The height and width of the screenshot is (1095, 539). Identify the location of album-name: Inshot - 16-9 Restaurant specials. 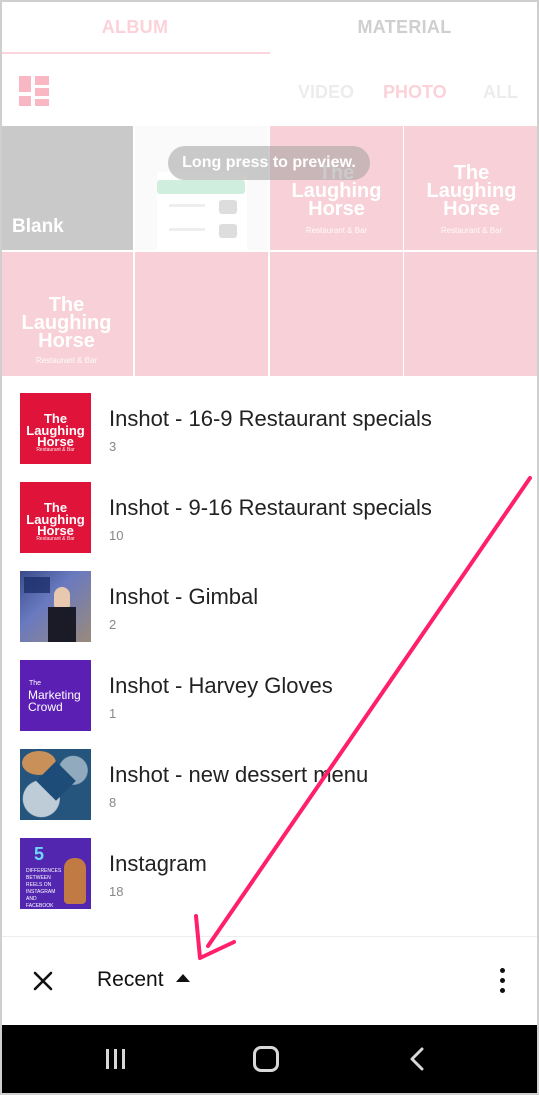
(270, 418).